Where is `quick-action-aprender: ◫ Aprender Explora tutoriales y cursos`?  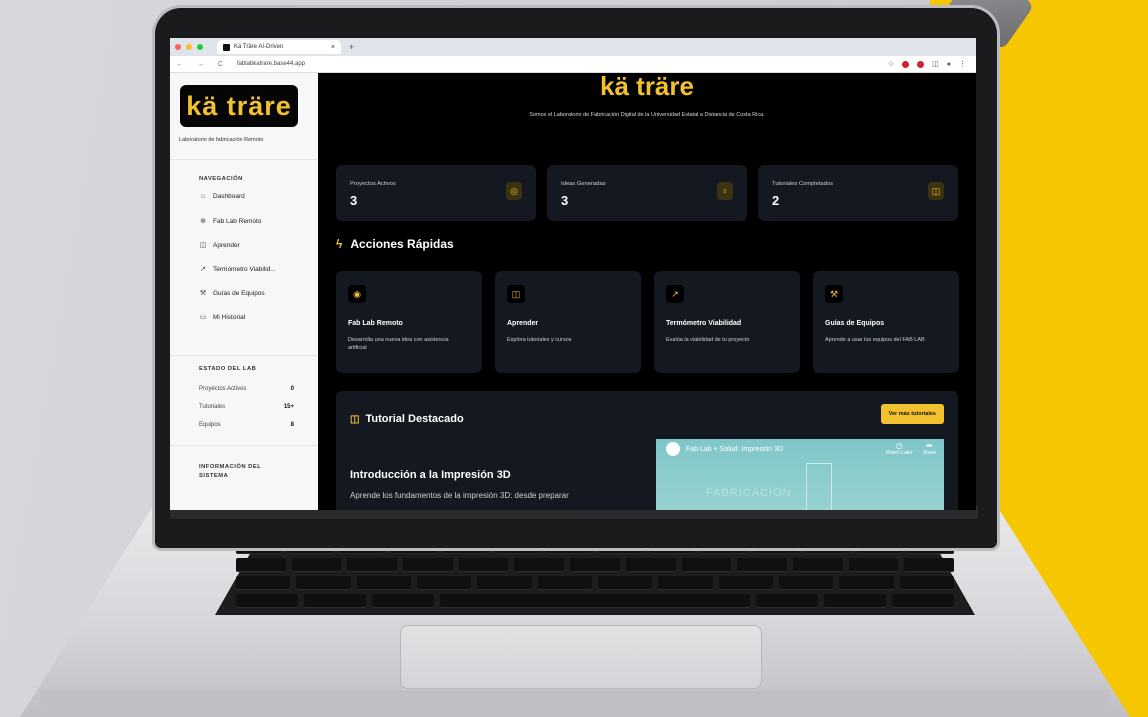 quick-action-aprender: ◫ Aprender Explora tutoriales y cursos is located at coordinates (568, 322).